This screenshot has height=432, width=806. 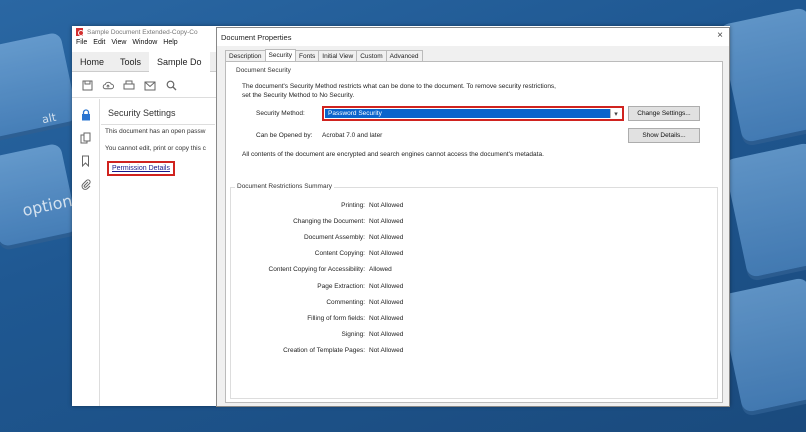 What do you see at coordinates (86, 116) in the screenshot?
I see `lock-icon` at bounding box center [86, 116].